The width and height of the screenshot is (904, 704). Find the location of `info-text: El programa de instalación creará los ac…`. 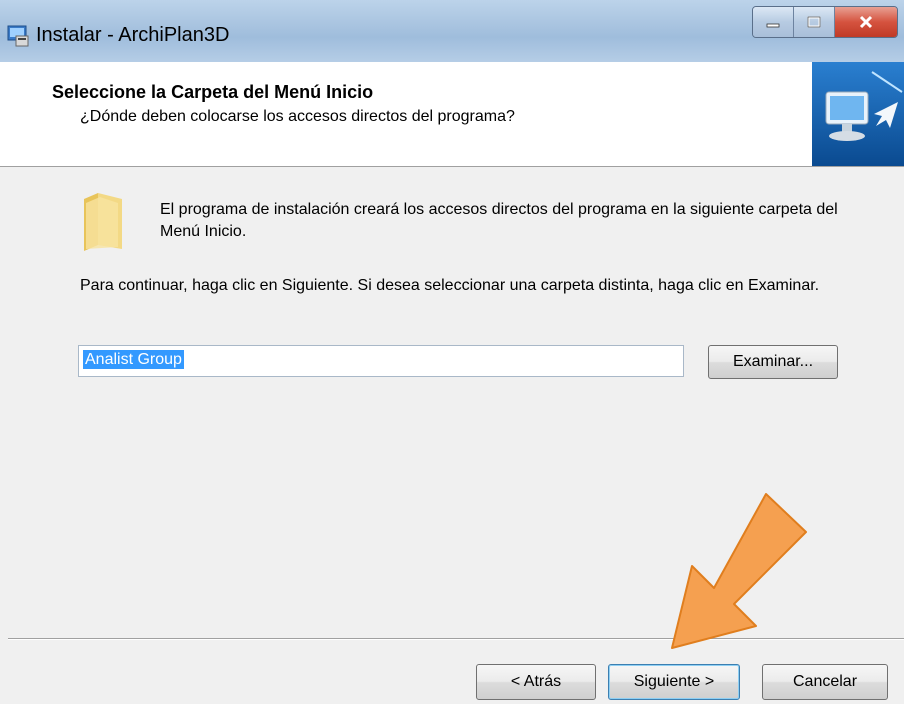

info-text: El programa de instalación creará los ac… is located at coordinates (499, 220).